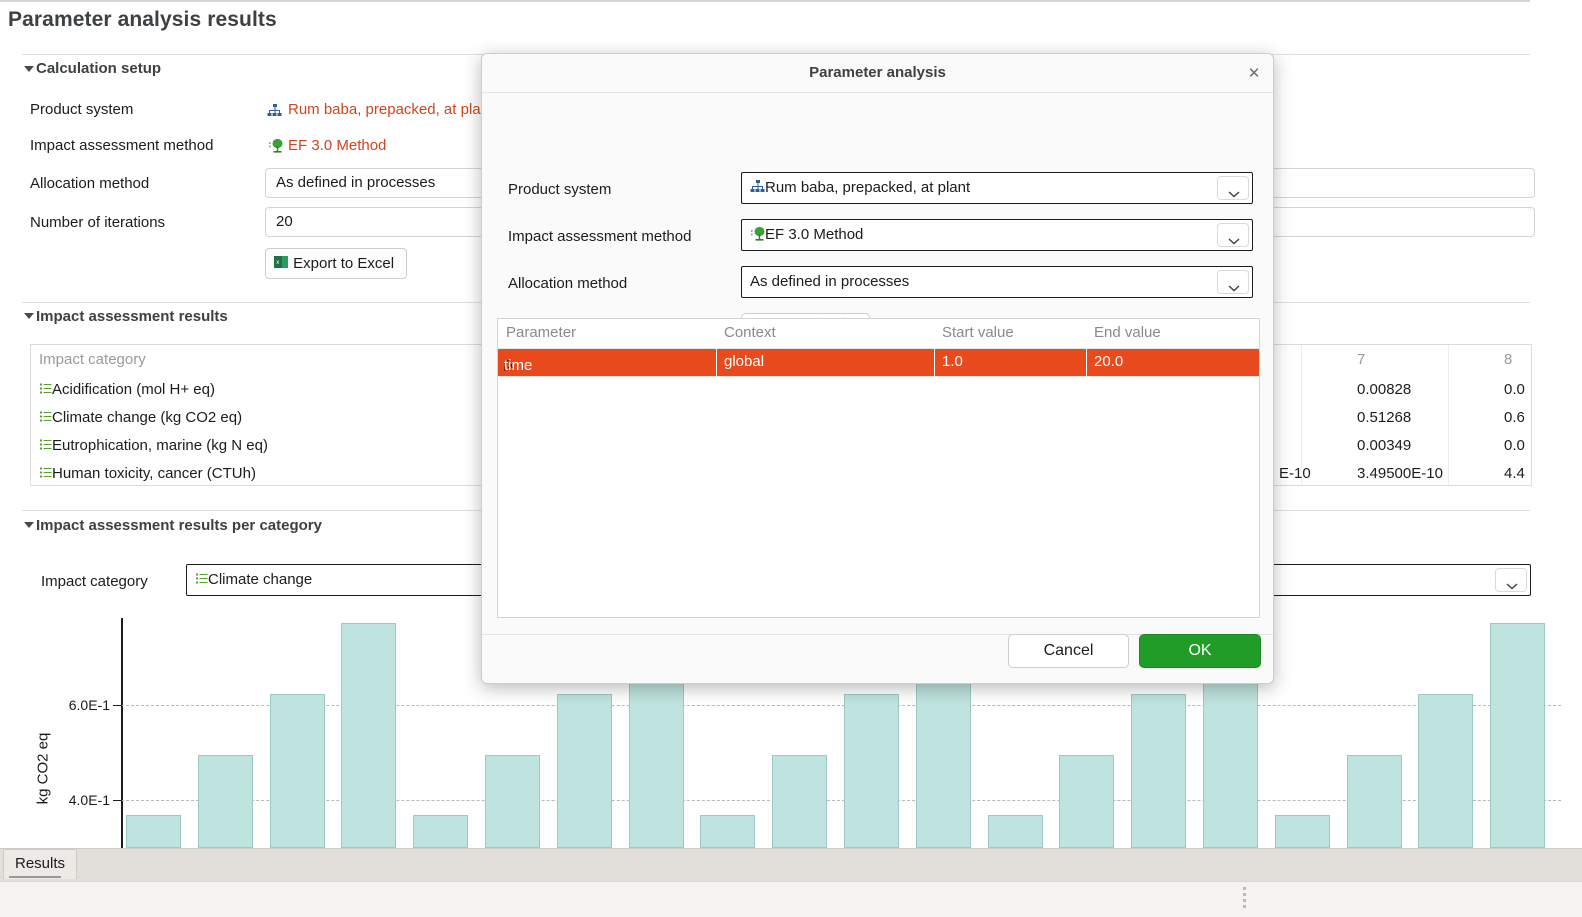 The image size is (1582, 917). I want to click on section-title-impact-results: Impact assessment results, so click(132, 316).